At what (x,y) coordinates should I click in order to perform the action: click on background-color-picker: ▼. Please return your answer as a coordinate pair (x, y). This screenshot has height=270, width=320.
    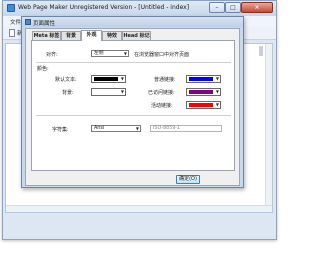
    Looking at the image, I should click on (108, 92).